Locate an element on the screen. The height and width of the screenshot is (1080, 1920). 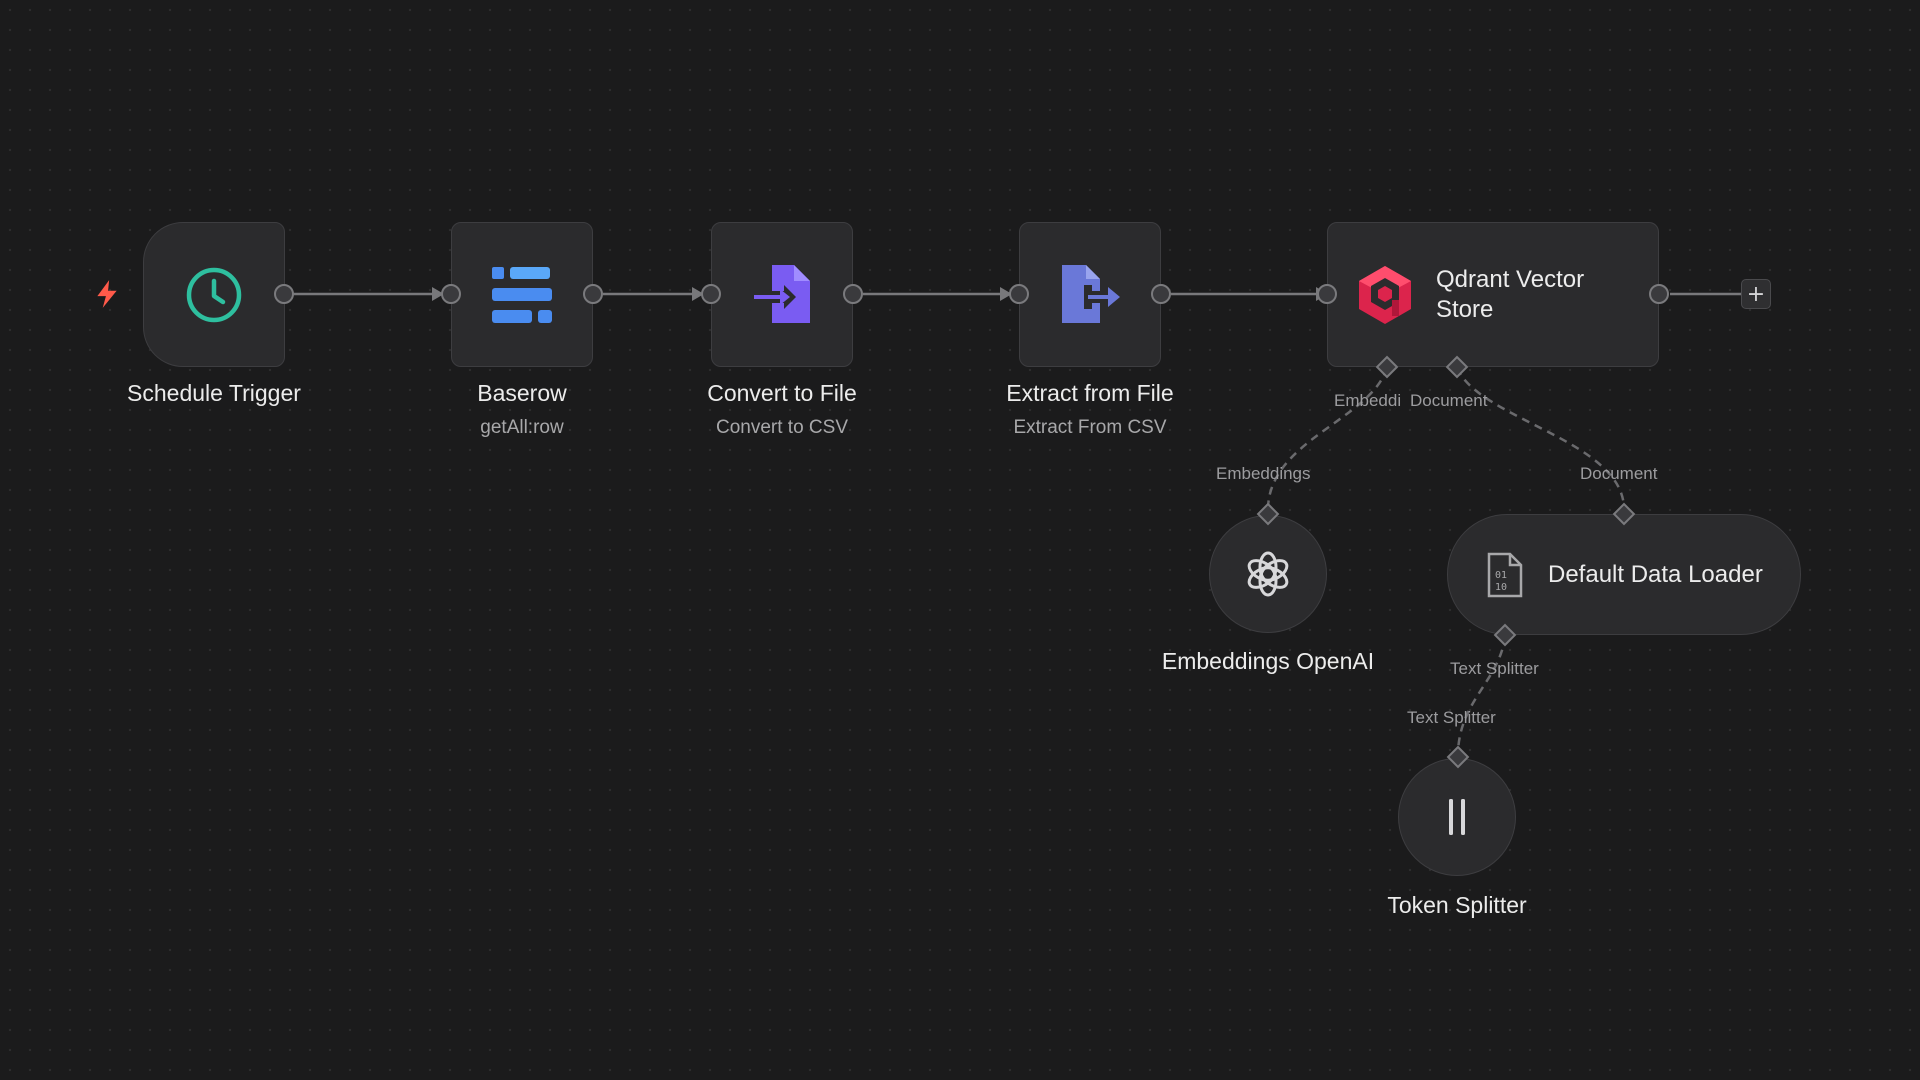
pause-bars-icon is located at coordinates (1457, 817).